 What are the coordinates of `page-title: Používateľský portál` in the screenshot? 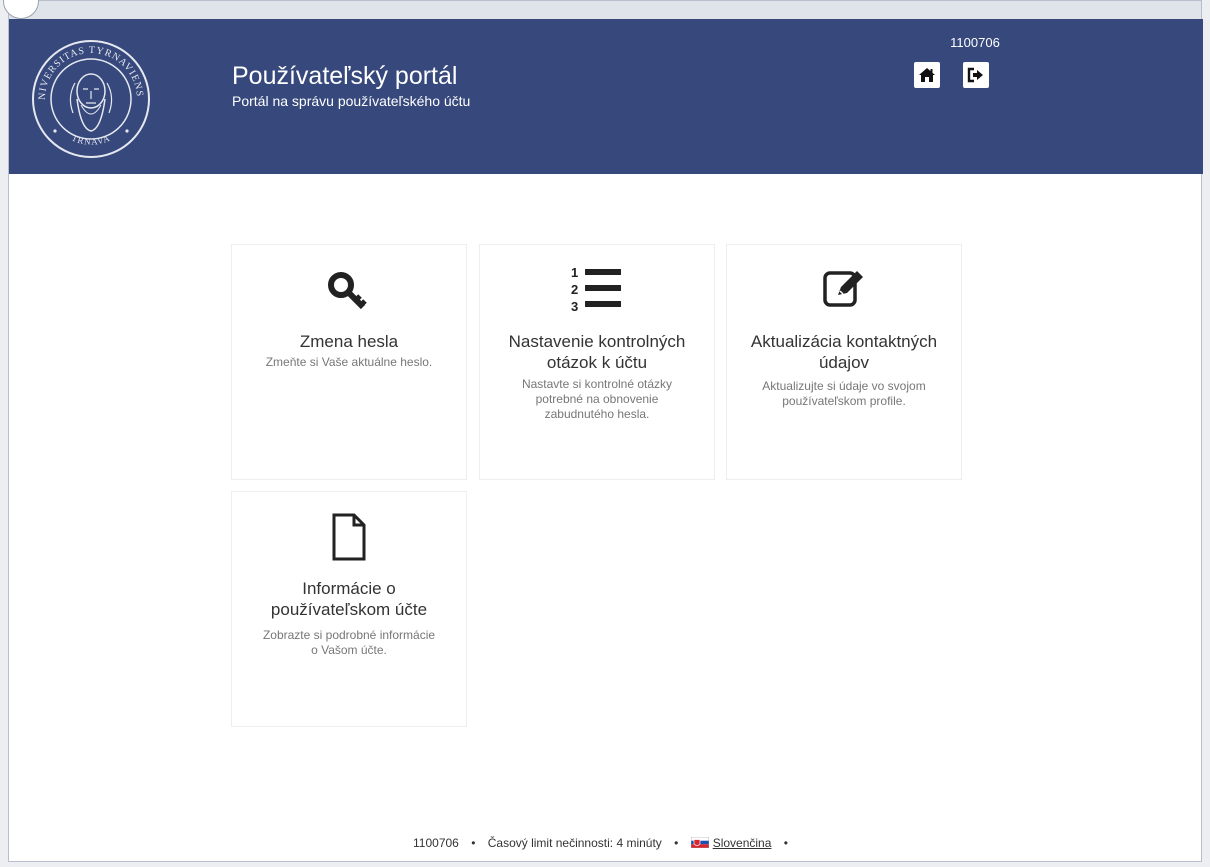 It's located at (345, 76).